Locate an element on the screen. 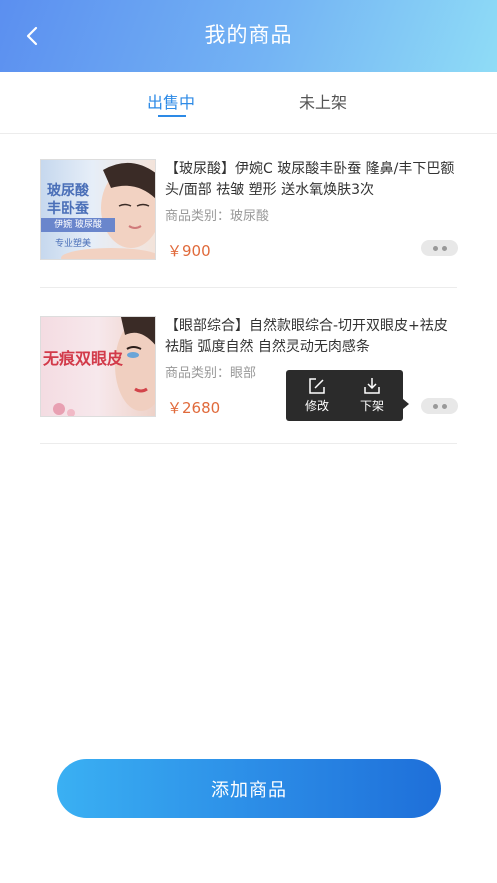  product-thumbnail: 玻尿酸 丰卧蚕 伊婉 玻尿酸 专业塑美 is located at coordinates (98, 209).